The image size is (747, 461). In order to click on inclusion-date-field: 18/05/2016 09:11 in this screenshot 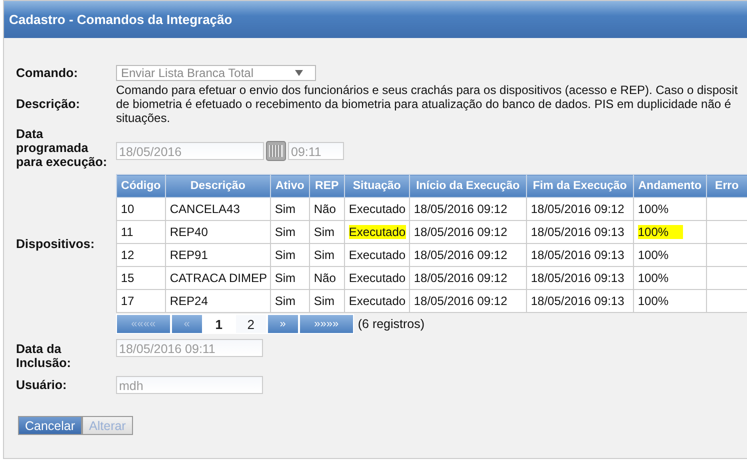, I will do `click(189, 348)`.